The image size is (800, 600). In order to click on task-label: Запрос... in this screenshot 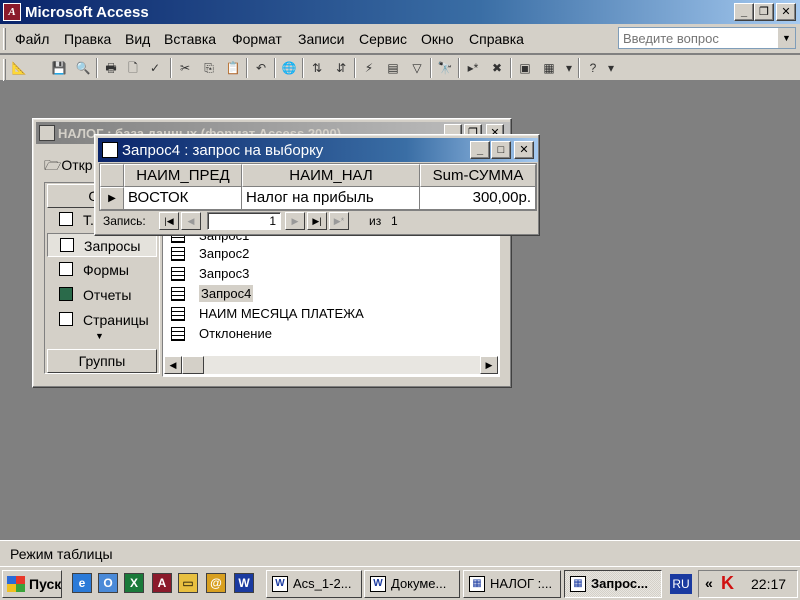, I will do `click(620, 583)`.